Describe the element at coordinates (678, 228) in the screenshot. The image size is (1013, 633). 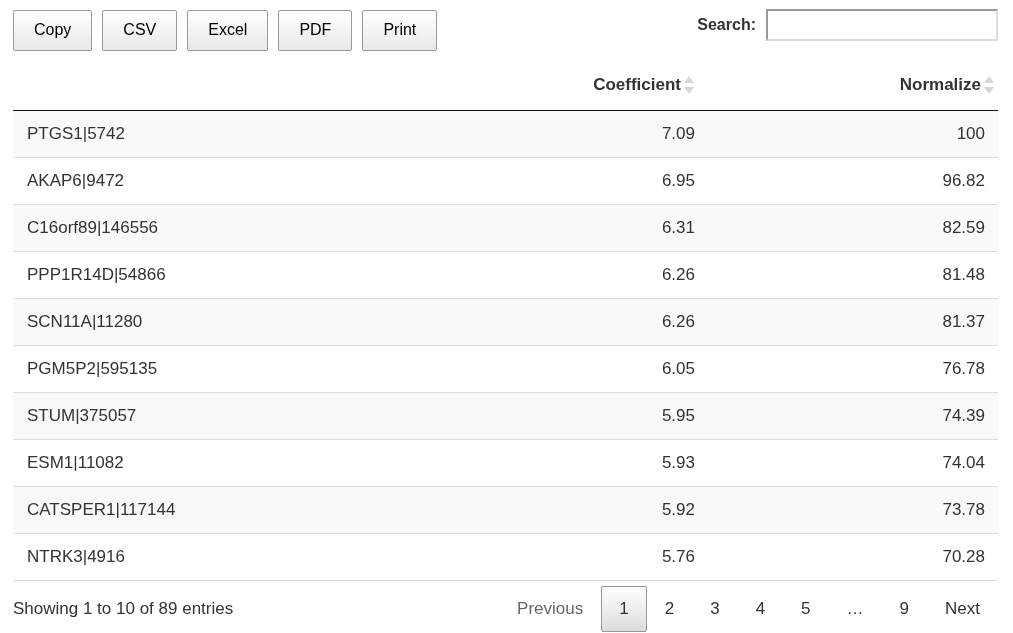
I see `table-cell-text: 6.31` at that location.